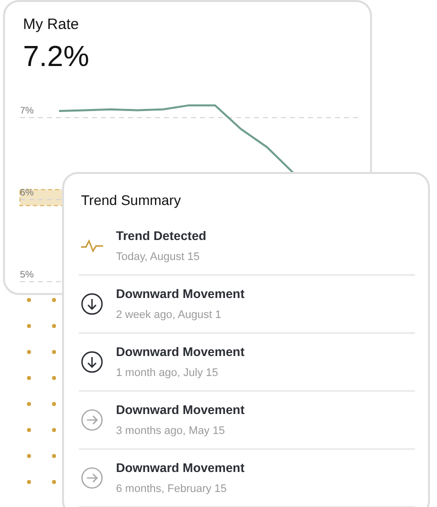 The height and width of the screenshot is (507, 437). I want to click on axis-label: 6%, so click(27, 193).